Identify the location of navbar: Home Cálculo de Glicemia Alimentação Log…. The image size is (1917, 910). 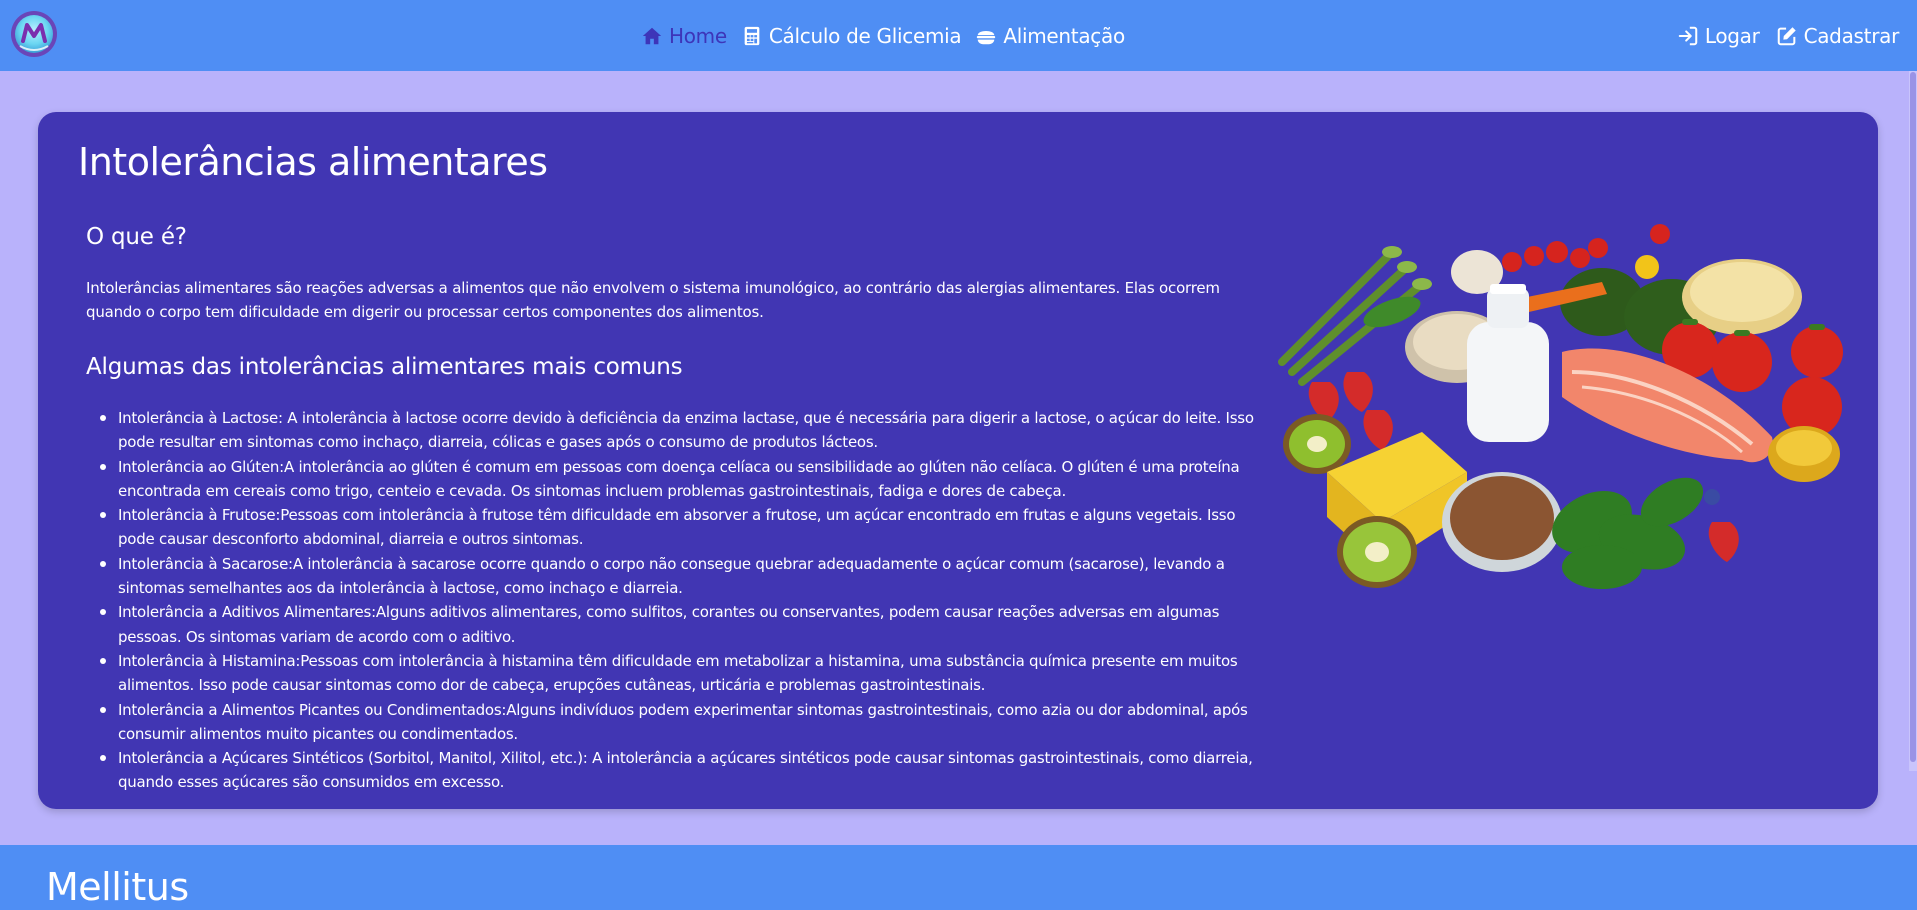
(958, 35).